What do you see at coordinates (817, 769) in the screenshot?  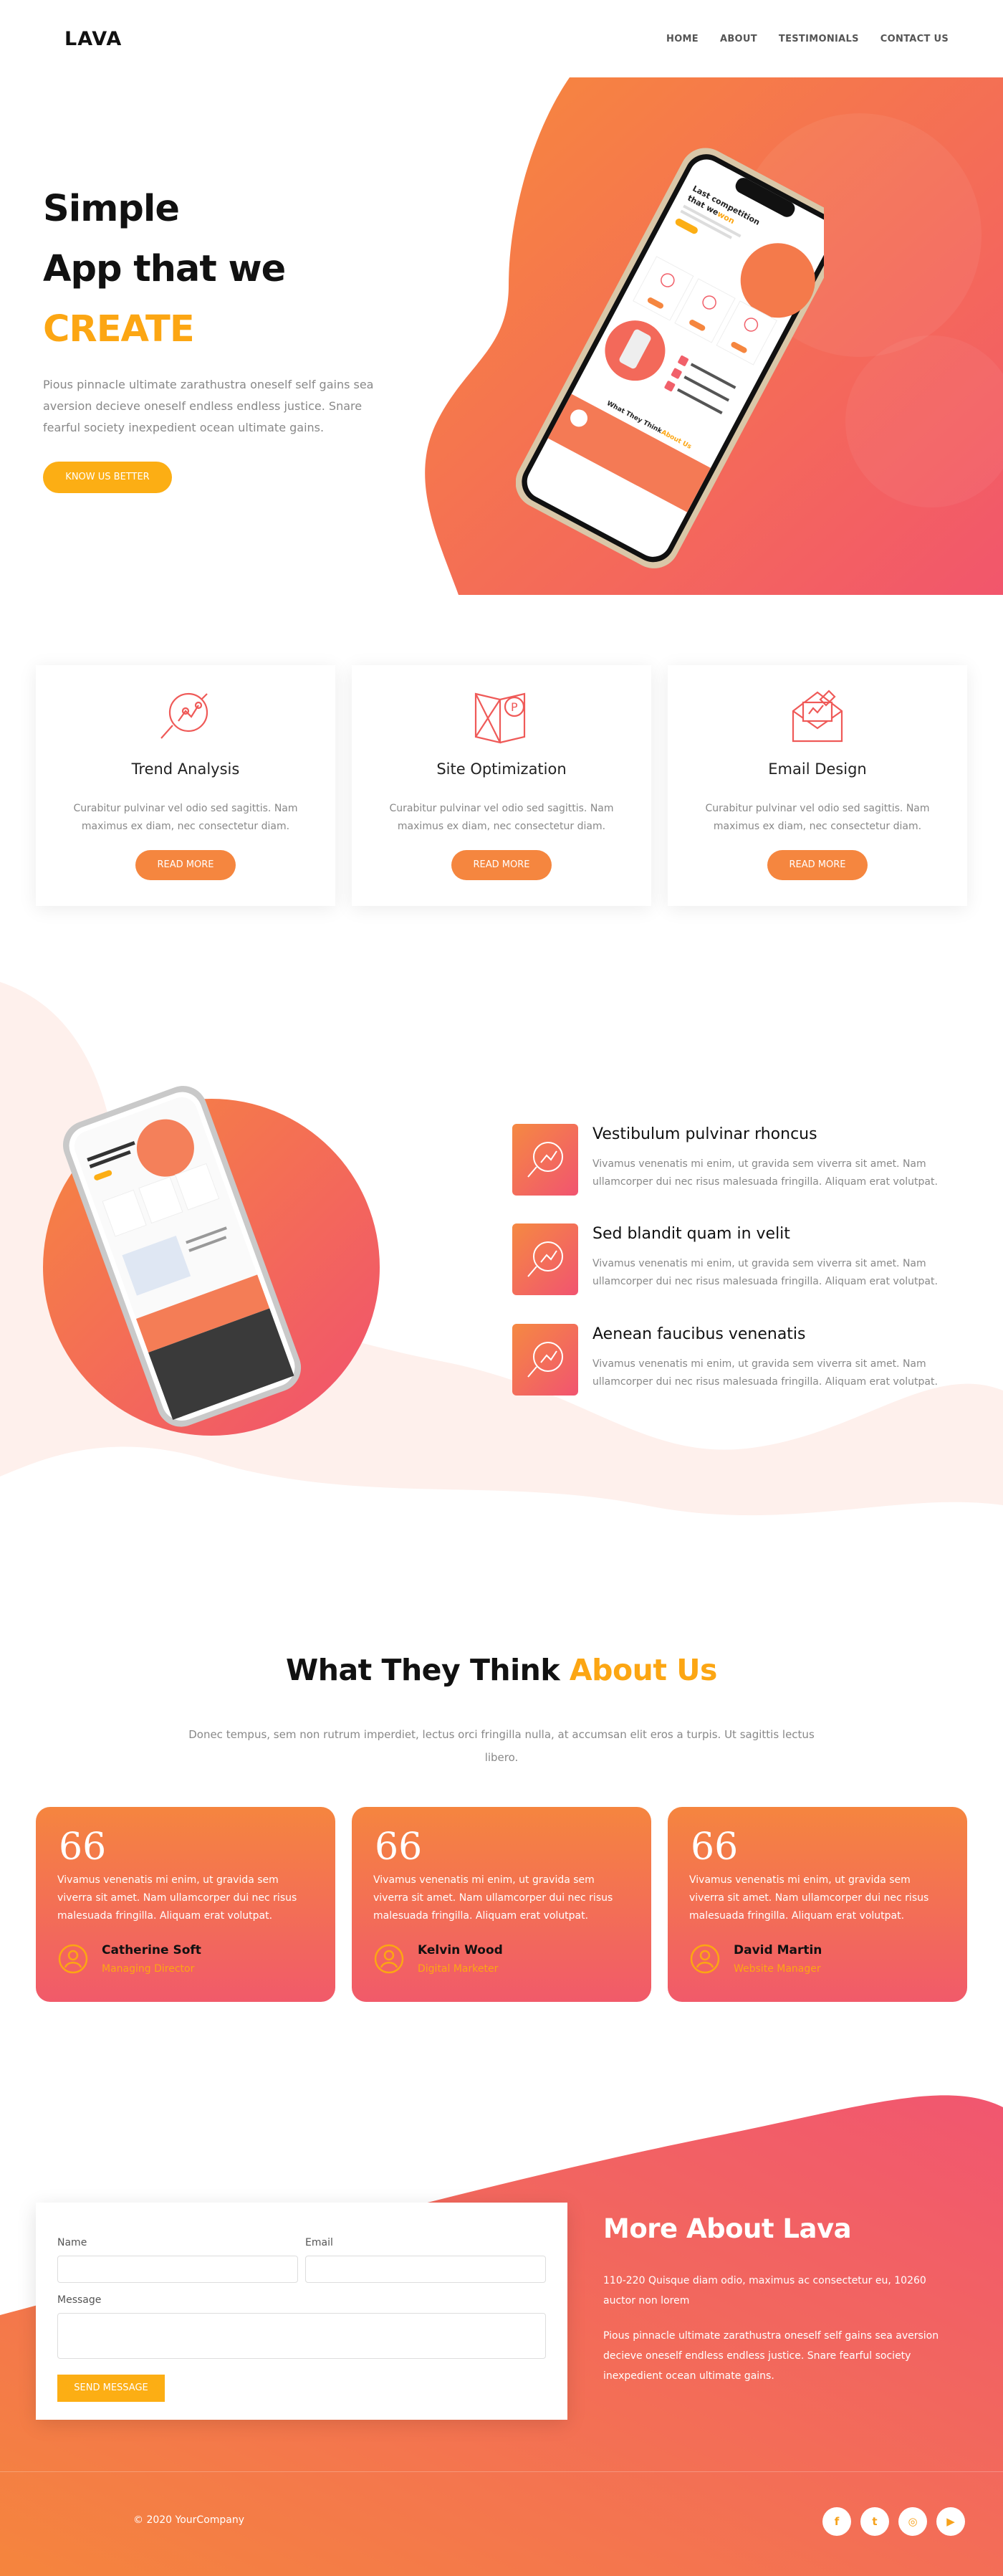 I see `service-title: Email Design` at bounding box center [817, 769].